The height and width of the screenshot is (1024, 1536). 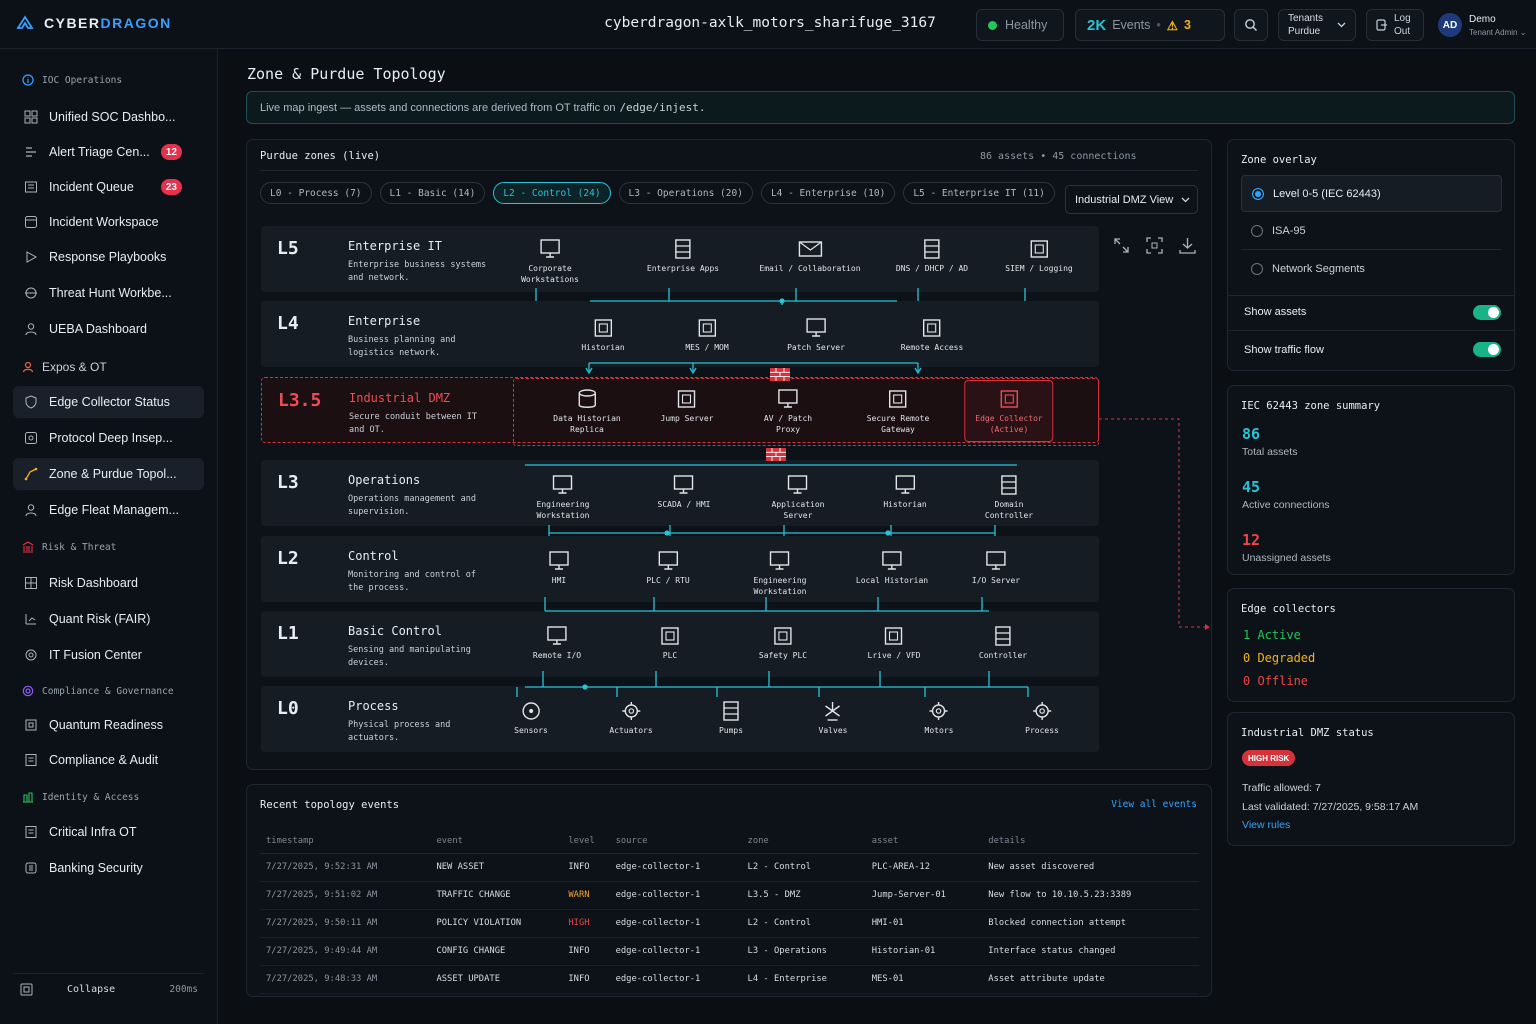 What do you see at coordinates (1371, 231) in the screenshot?
I see `overlay-option-isa95: ISA-95` at bounding box center [1371, 231].